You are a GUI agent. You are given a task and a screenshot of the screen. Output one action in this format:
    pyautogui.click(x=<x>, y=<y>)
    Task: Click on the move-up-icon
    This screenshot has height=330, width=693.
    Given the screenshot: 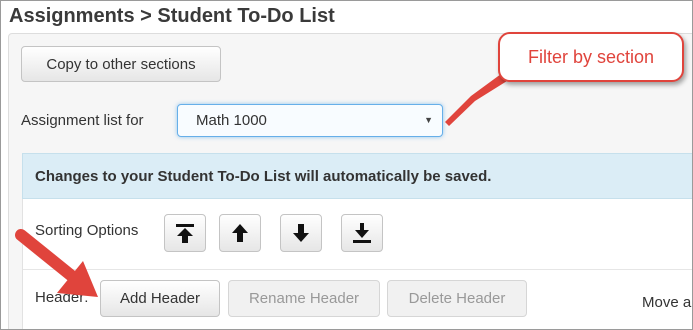 What is the action you would take?
    pyautogui.click(x=240, y=233)
    